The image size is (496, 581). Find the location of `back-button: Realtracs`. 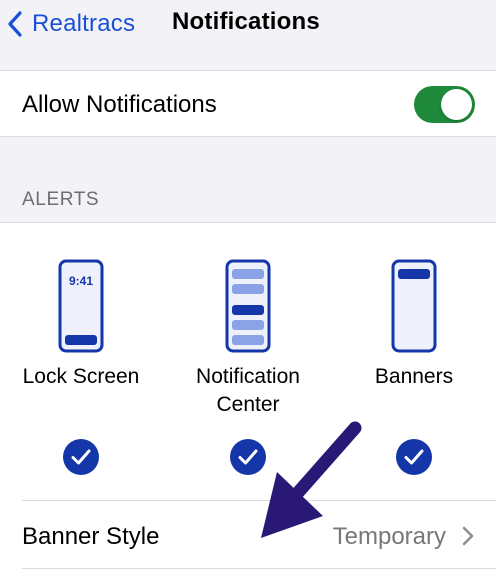

back-button: Realtracs is located at coordinates (71, 24).